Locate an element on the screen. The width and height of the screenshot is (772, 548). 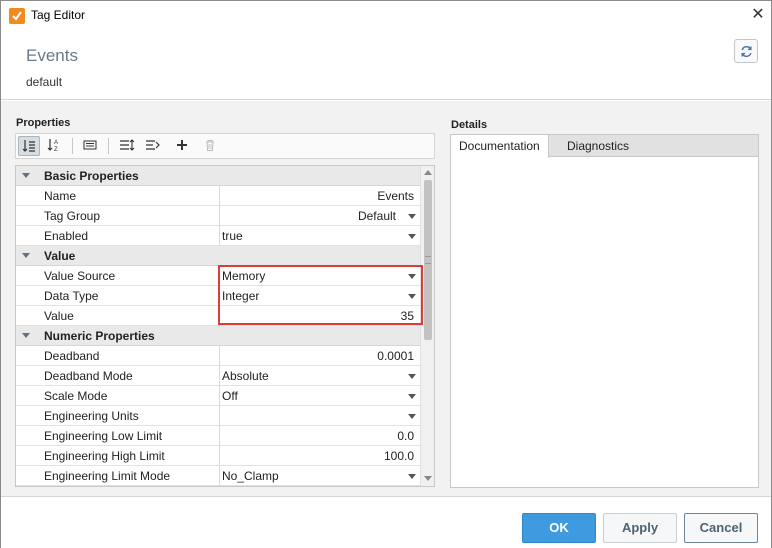
property-name: Value is located at coordinates (59, 316).